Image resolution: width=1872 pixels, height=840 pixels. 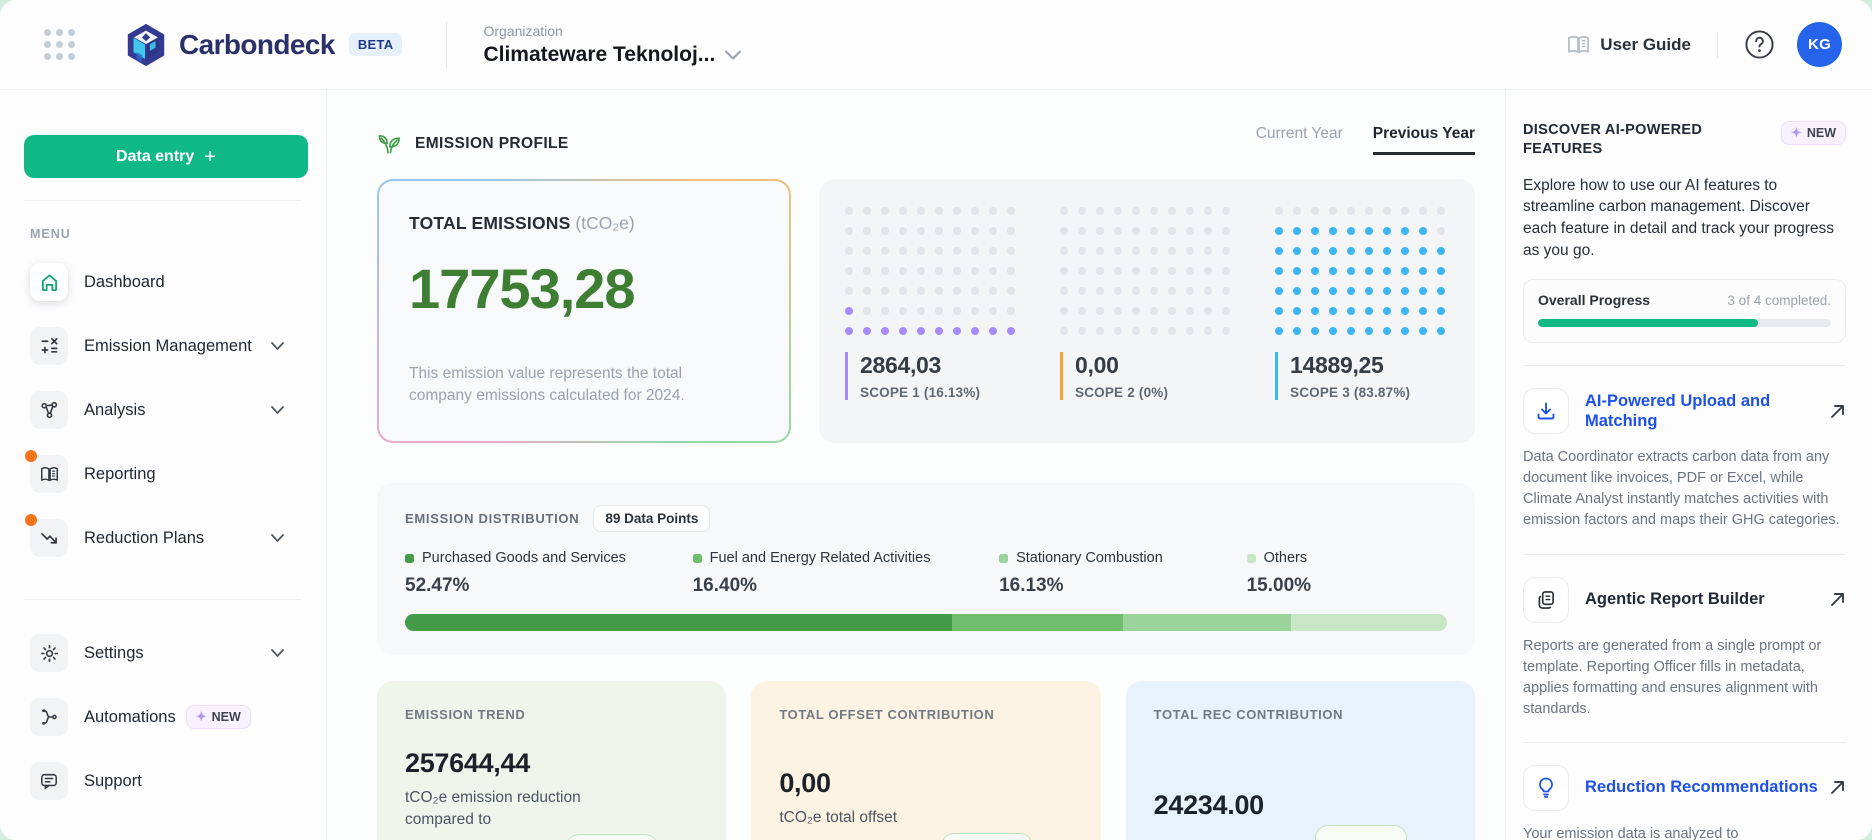 What do you see at coordinates (1631, 832) in the screenshot?
I see `feature-description: Your emission data is analyzed to` at bounding box center [1631, 832].